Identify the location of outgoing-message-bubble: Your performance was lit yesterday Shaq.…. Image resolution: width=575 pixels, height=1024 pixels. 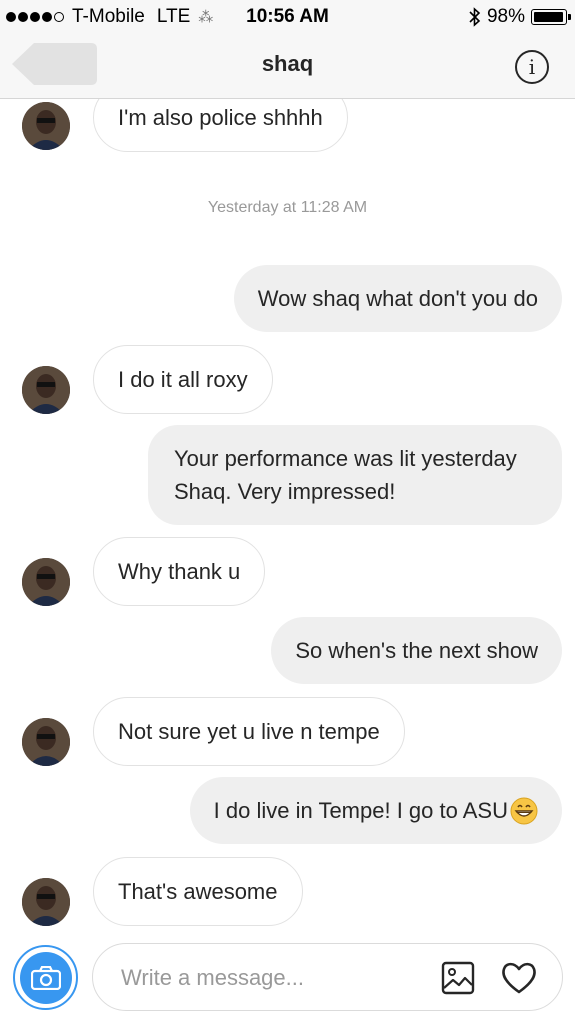
(355, 475).